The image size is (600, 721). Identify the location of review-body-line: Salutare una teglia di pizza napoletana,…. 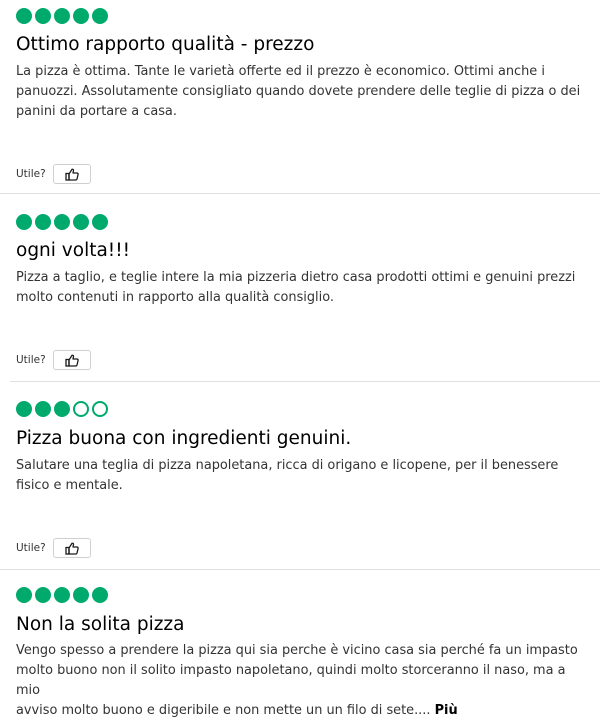
(287, 465).